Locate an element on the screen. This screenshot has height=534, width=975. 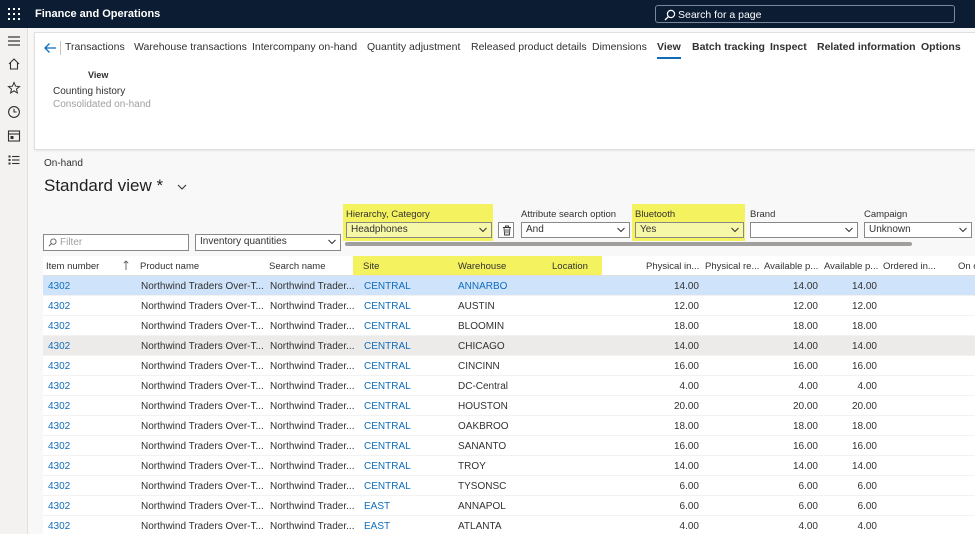
page-title: Standard view * is located at coordinates (103, 186).